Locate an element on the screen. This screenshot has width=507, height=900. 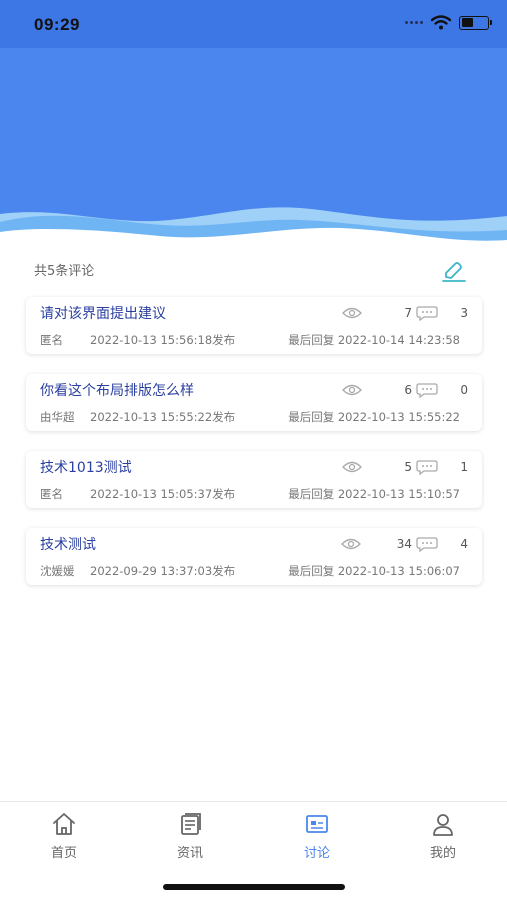
tab-mine: 我的 is located at coordinates (443, 835).